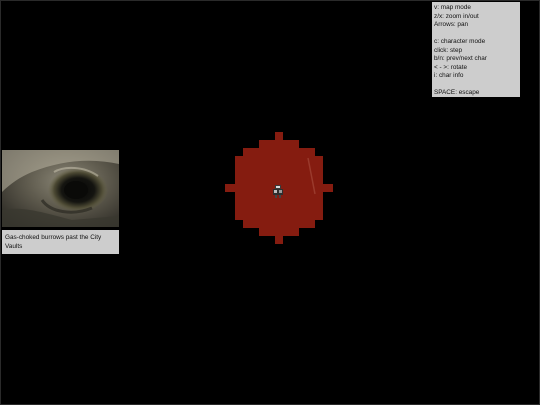 Image resolution: width=540 pixels, height=405 pixels. I want to click on help-line: < - >: rotate, so click(451, 67).